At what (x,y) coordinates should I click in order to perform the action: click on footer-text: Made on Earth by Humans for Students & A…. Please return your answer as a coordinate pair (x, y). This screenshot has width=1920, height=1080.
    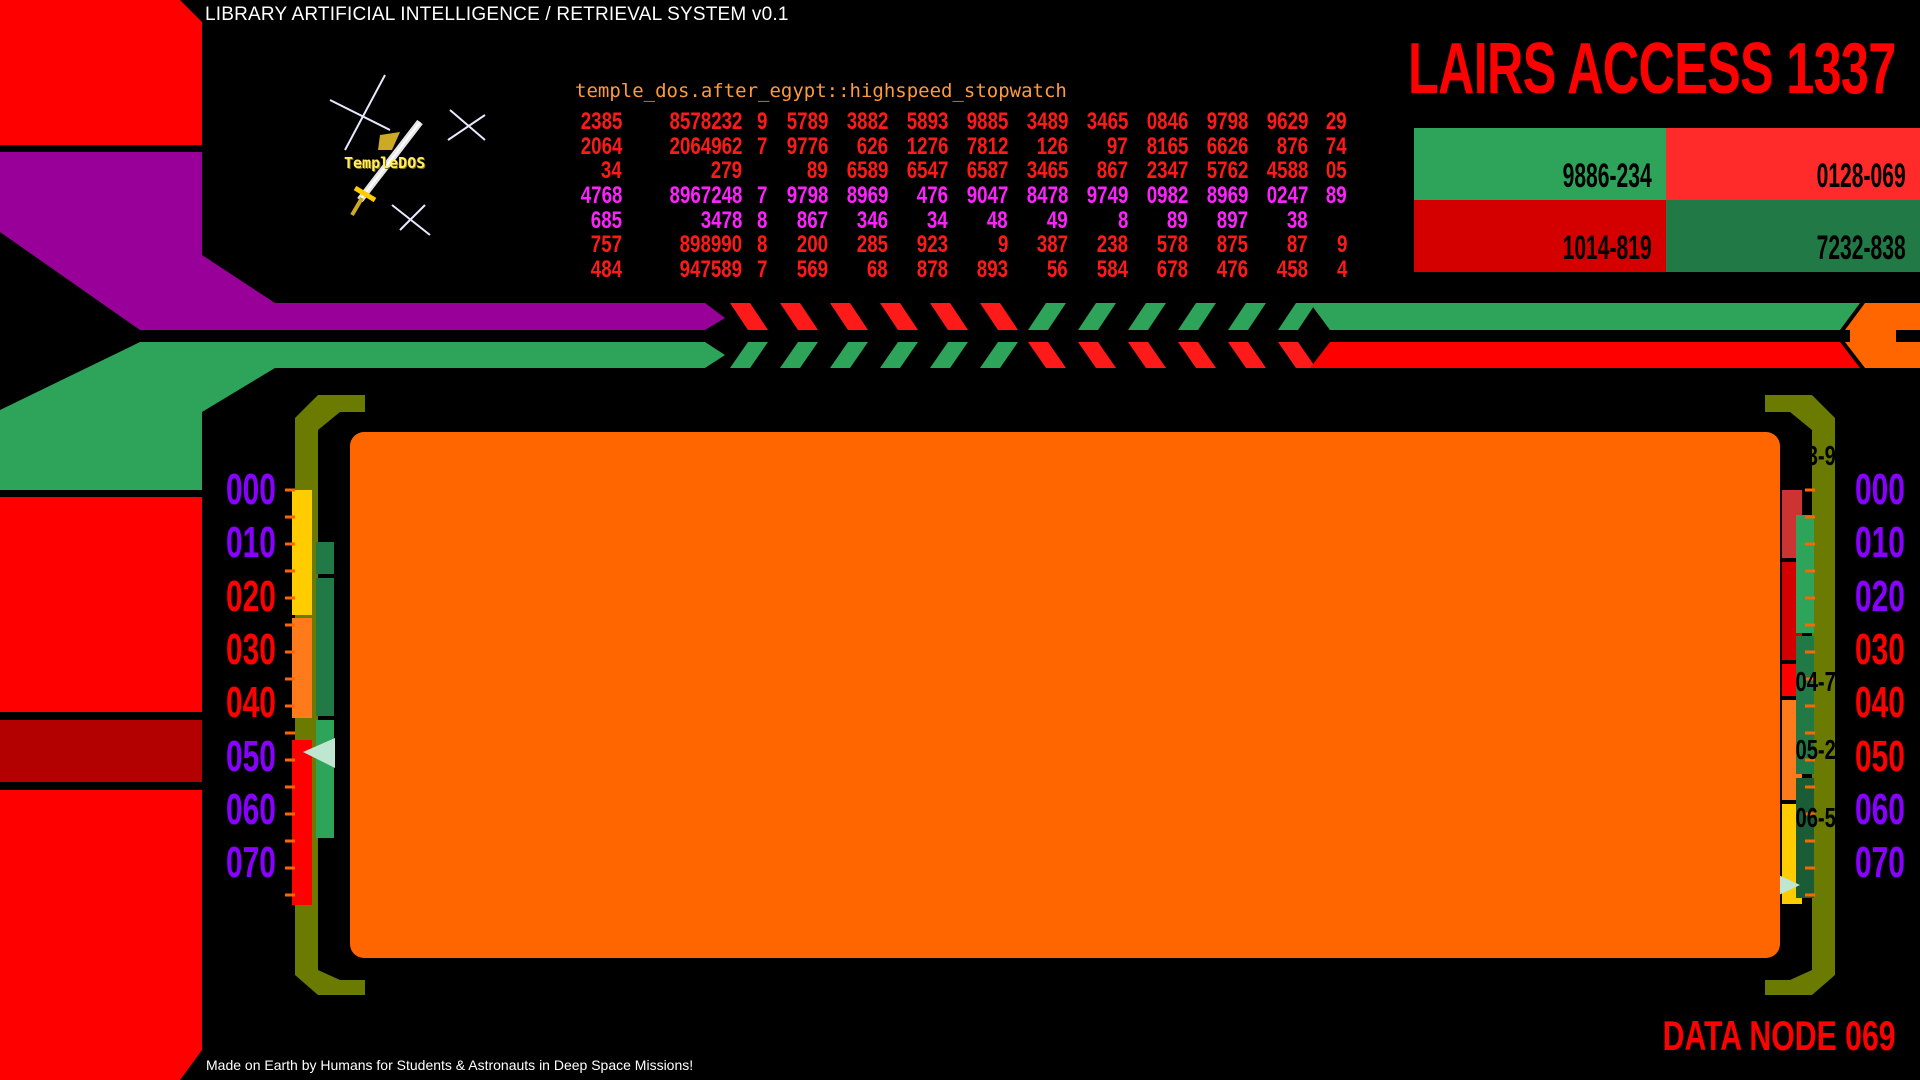
    Looking at the image, I should click on (450, 1065).